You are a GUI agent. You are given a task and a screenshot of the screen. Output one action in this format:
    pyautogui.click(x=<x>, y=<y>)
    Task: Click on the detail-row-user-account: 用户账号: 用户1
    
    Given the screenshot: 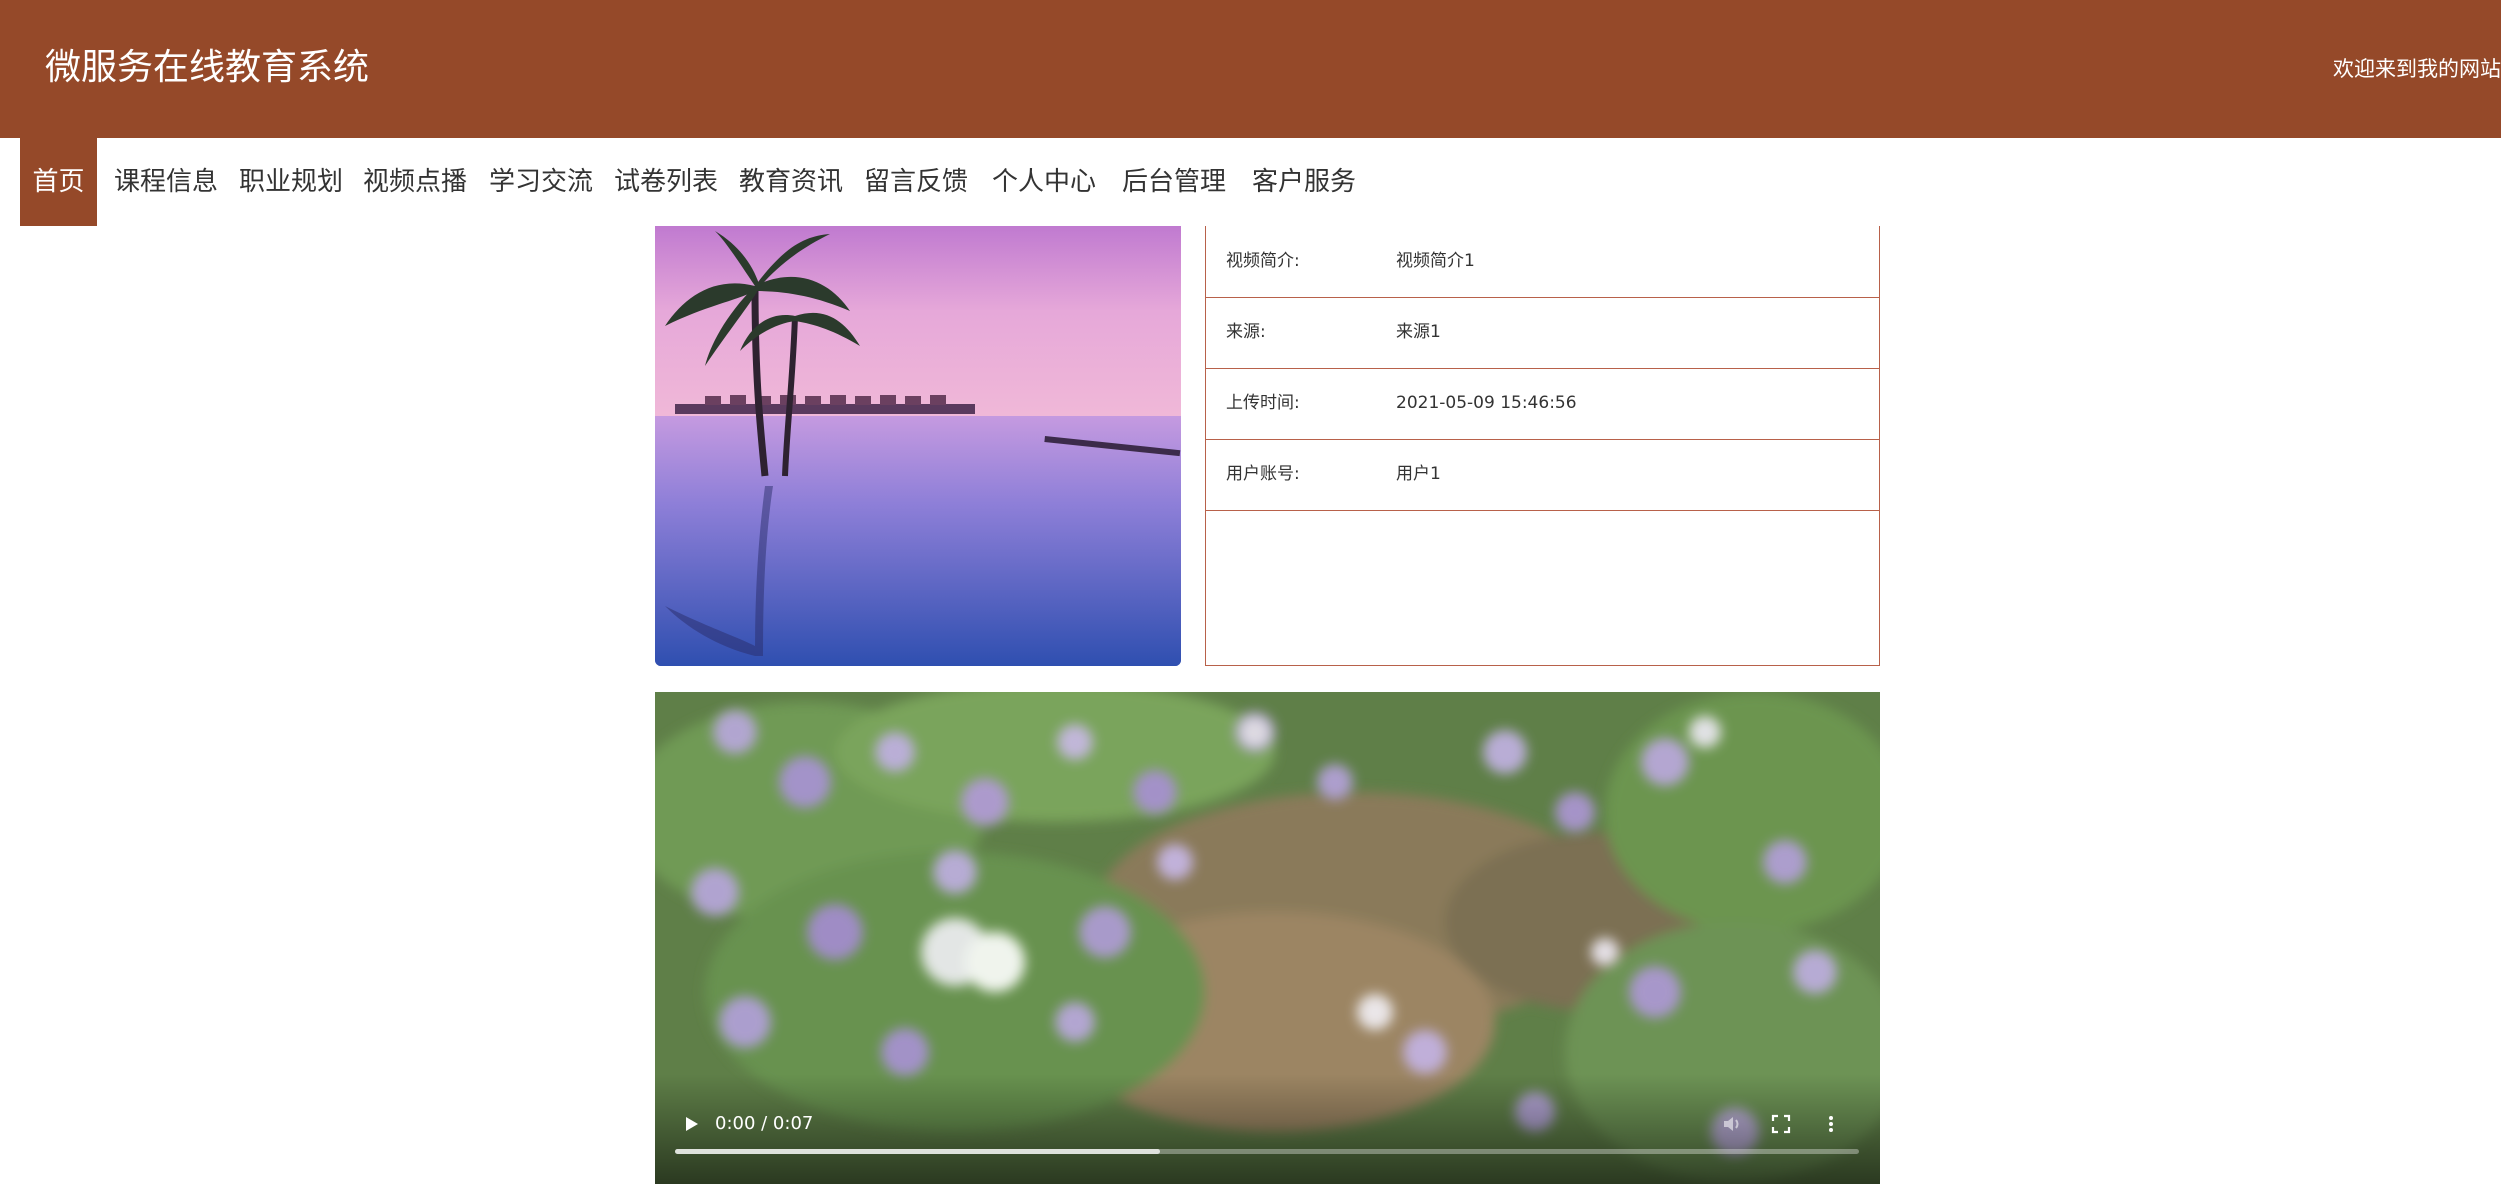 What is the action you would take?
    pyautogui.click(x=1542, y=475)
    